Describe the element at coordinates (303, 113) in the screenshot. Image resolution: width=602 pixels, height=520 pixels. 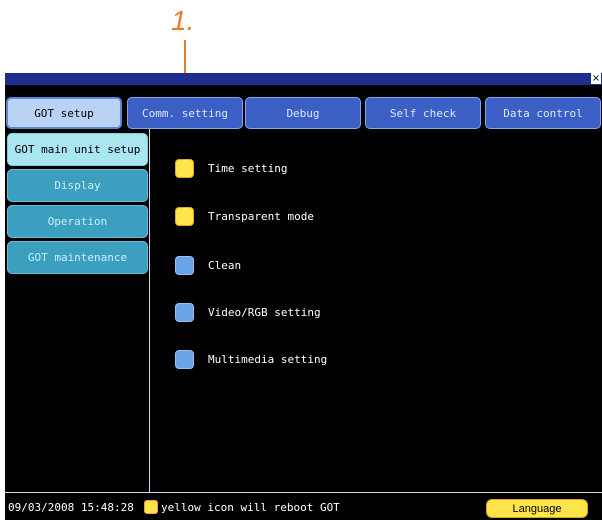
I see `tab-debug: Debug` at that location.